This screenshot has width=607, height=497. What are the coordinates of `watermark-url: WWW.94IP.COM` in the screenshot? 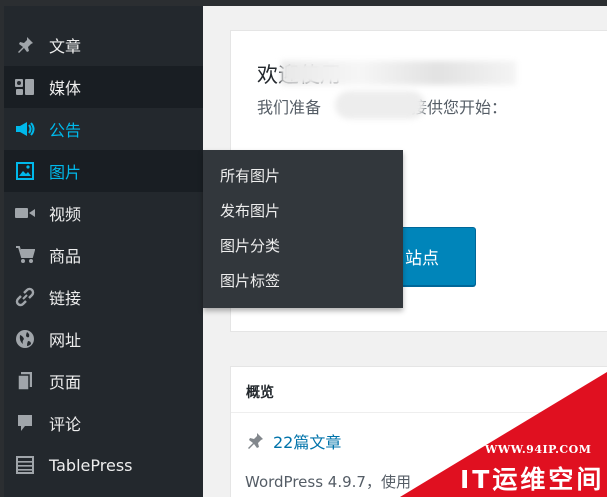 It's located at (538, 449).